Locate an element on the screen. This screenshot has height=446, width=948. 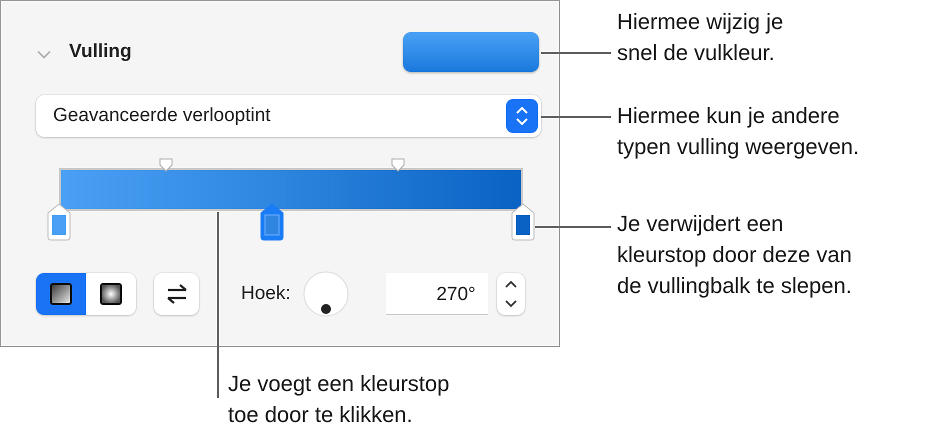
swap-arrows-icon is located at coordinates (177, 294).